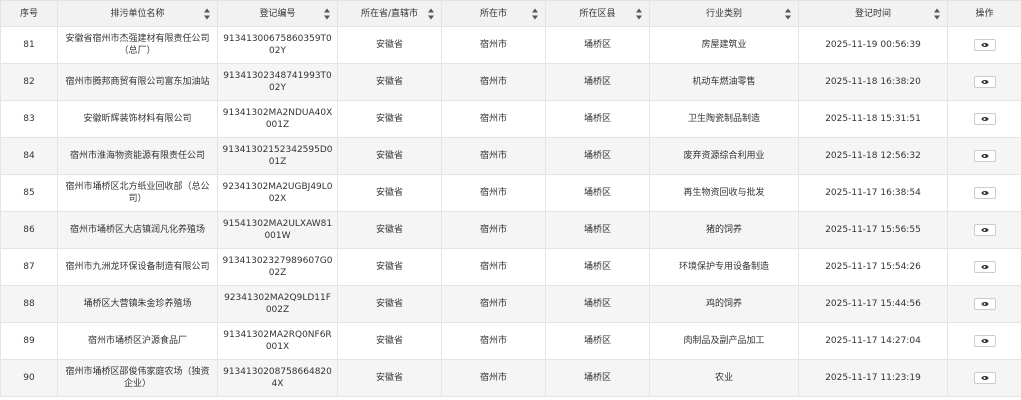 The image size is (1021, 400). I want to click on column-header-province: 所在省/直辖市, so click(389, 13).